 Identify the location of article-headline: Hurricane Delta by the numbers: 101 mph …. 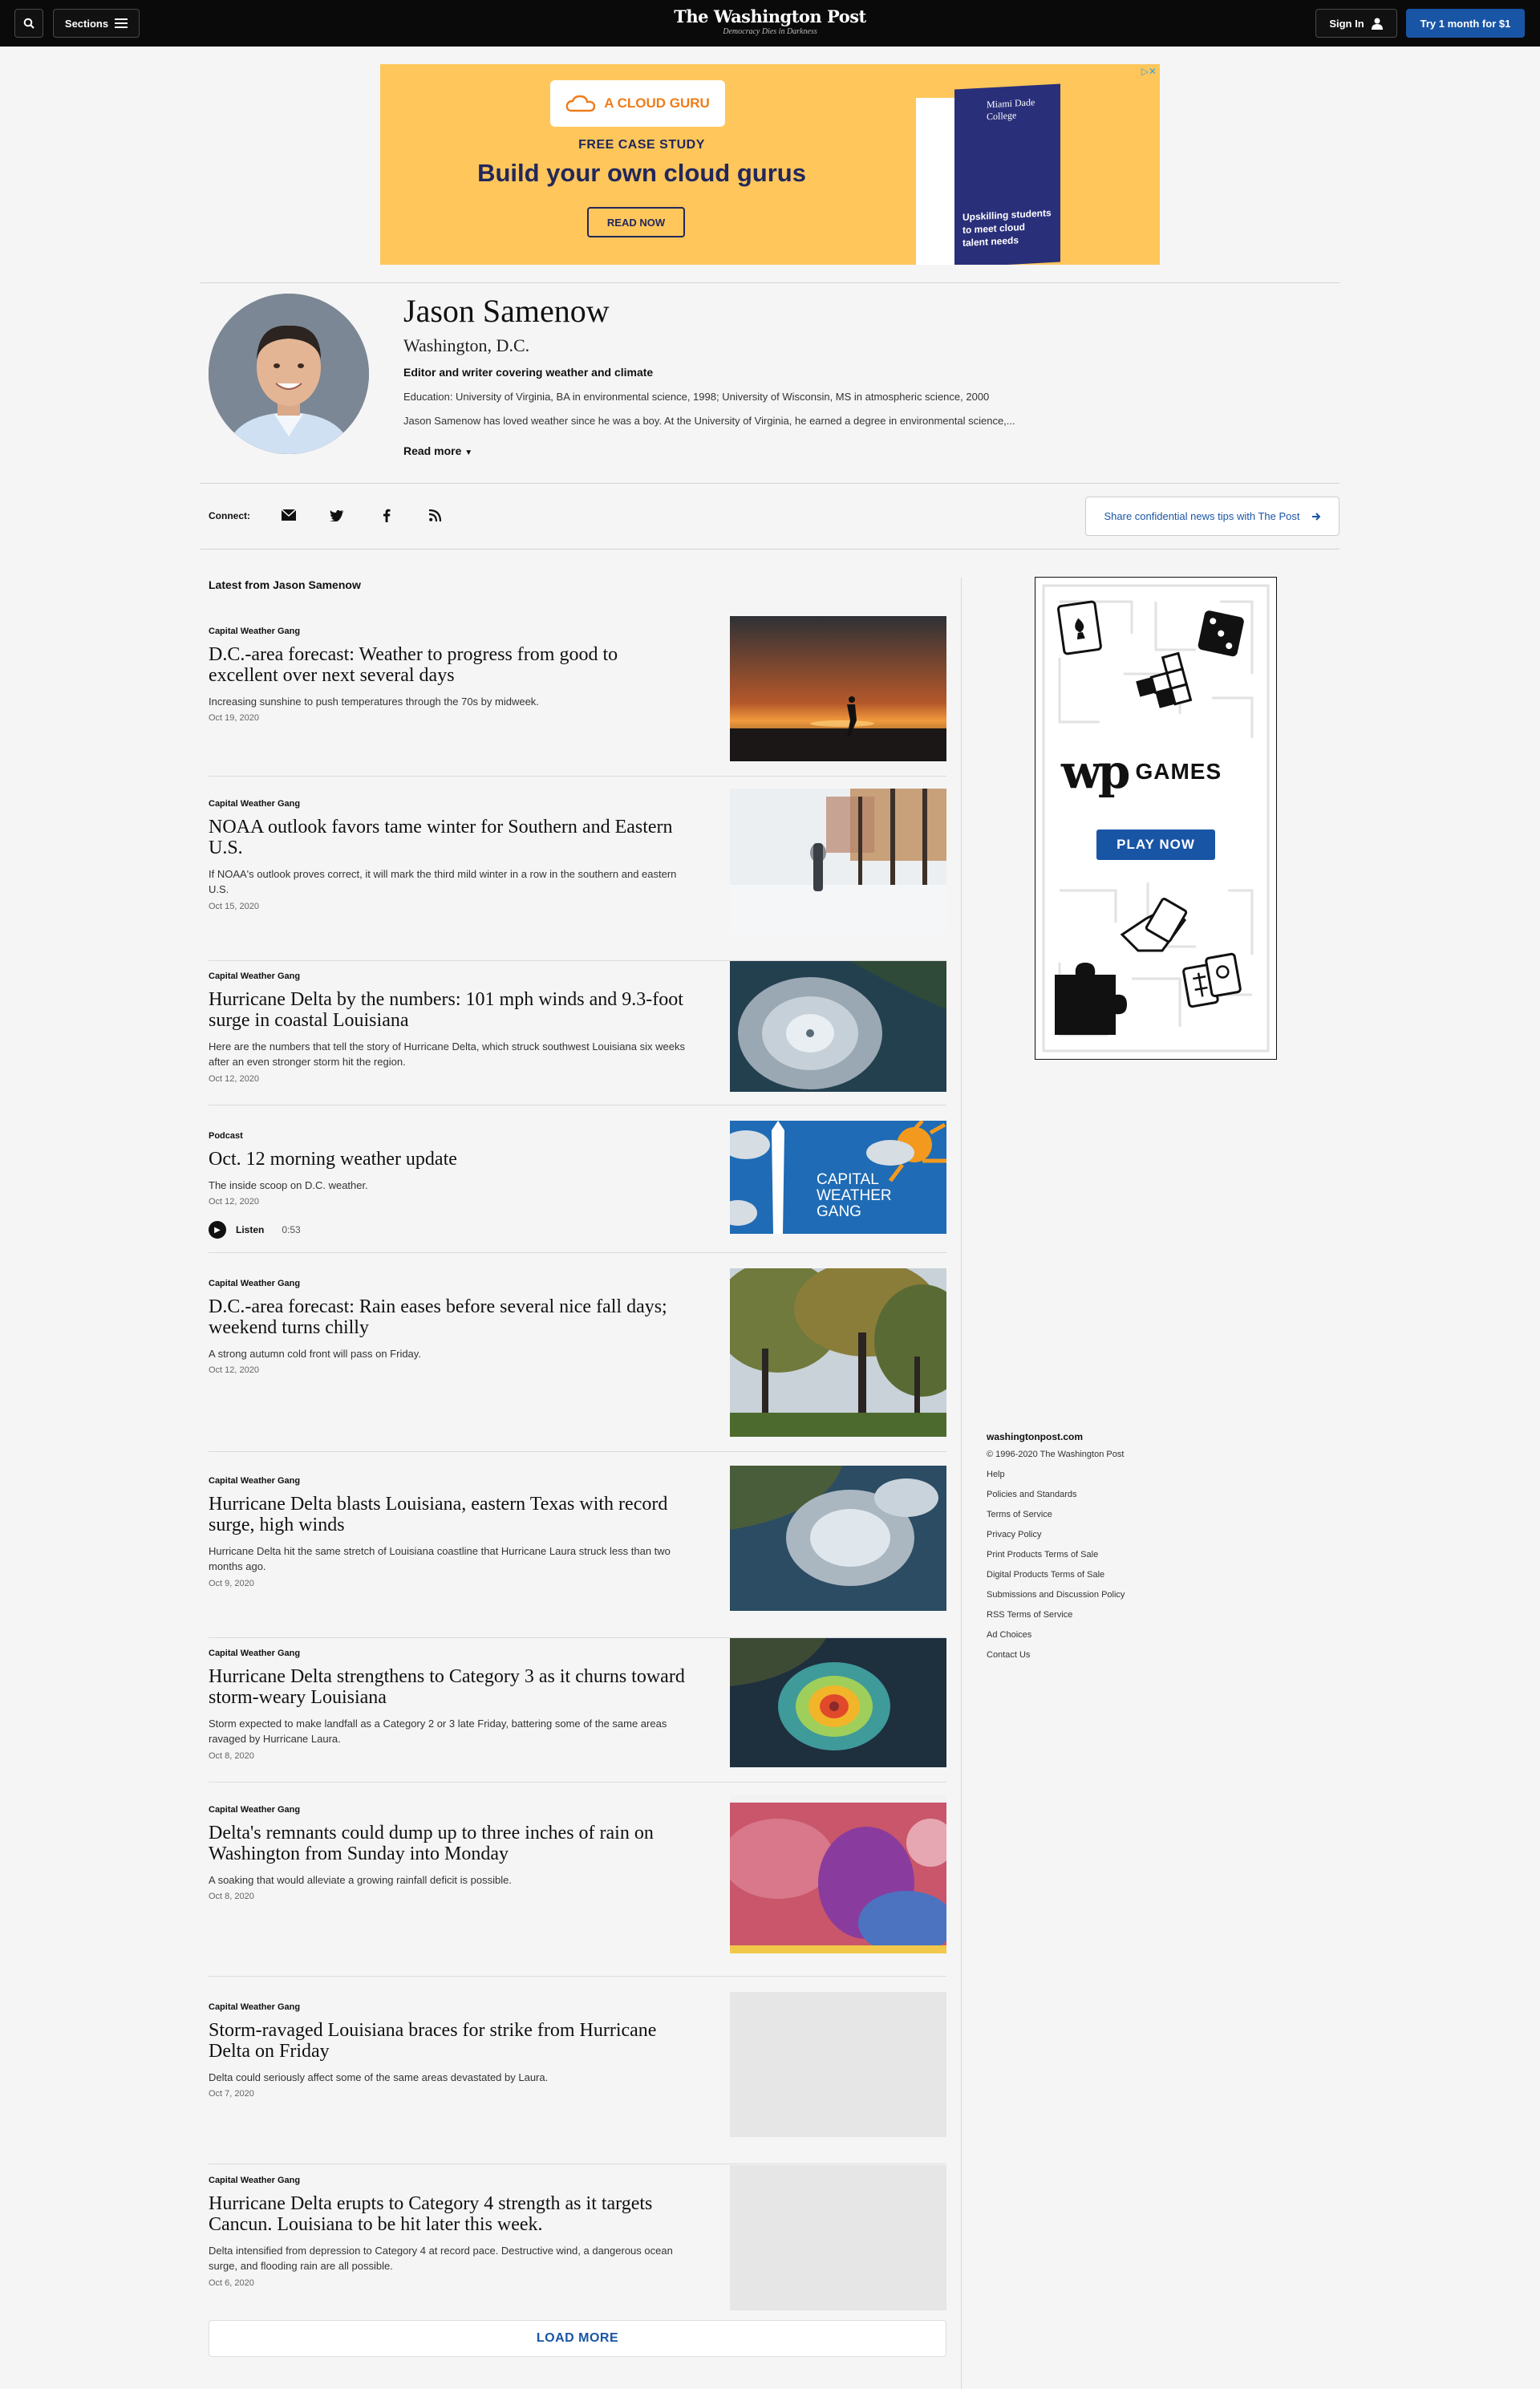
(449, 1010).